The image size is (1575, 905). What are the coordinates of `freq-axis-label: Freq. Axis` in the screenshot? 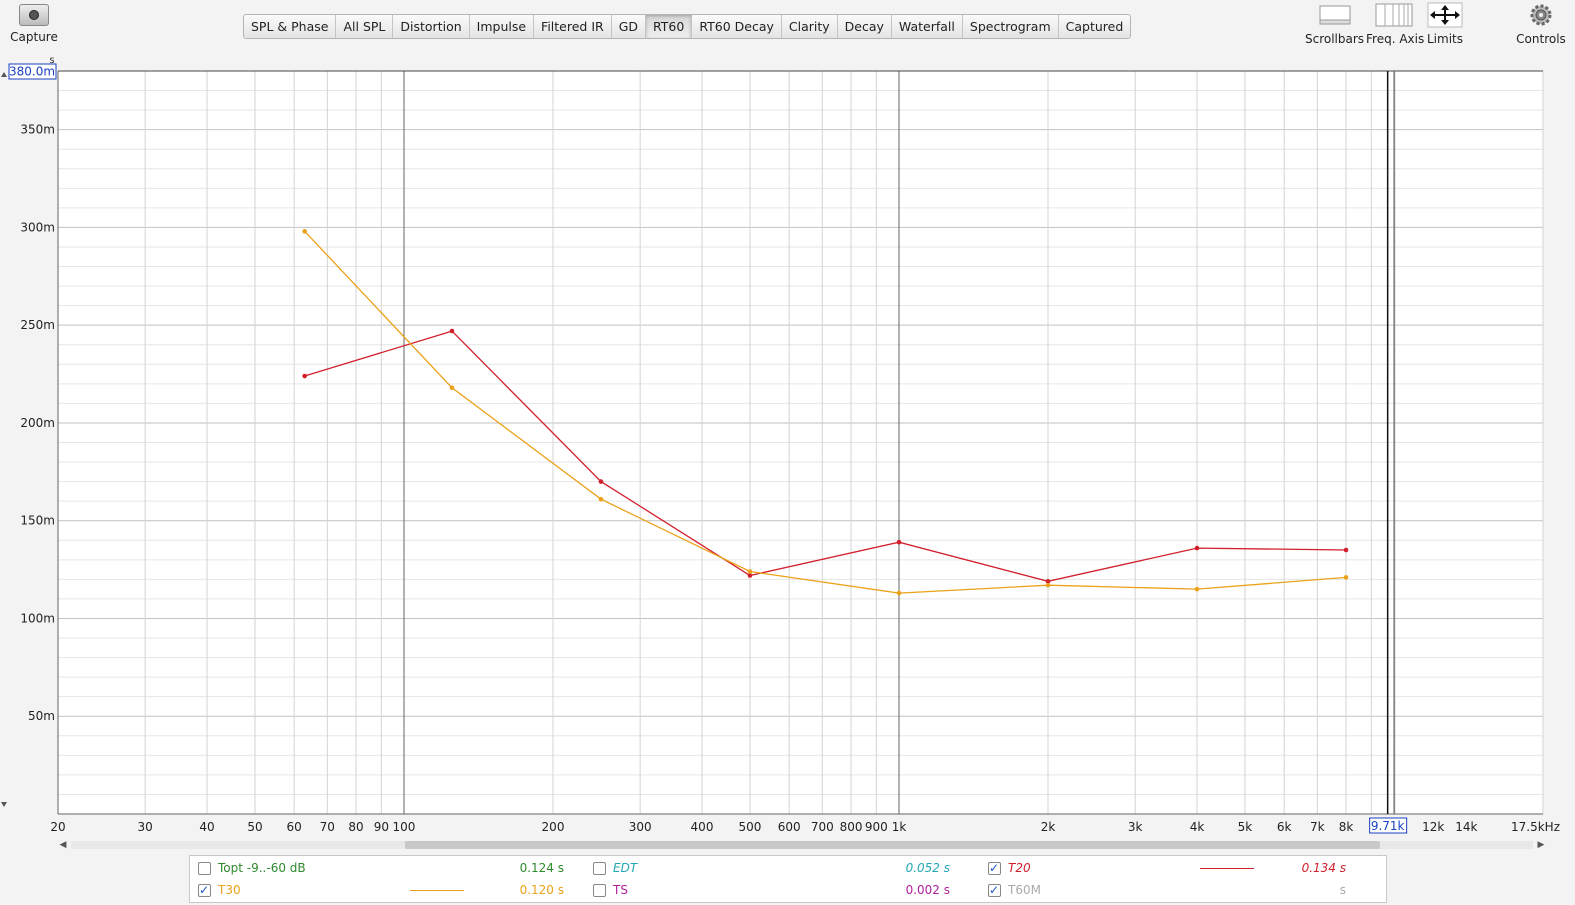 It's located at (1395, 39).